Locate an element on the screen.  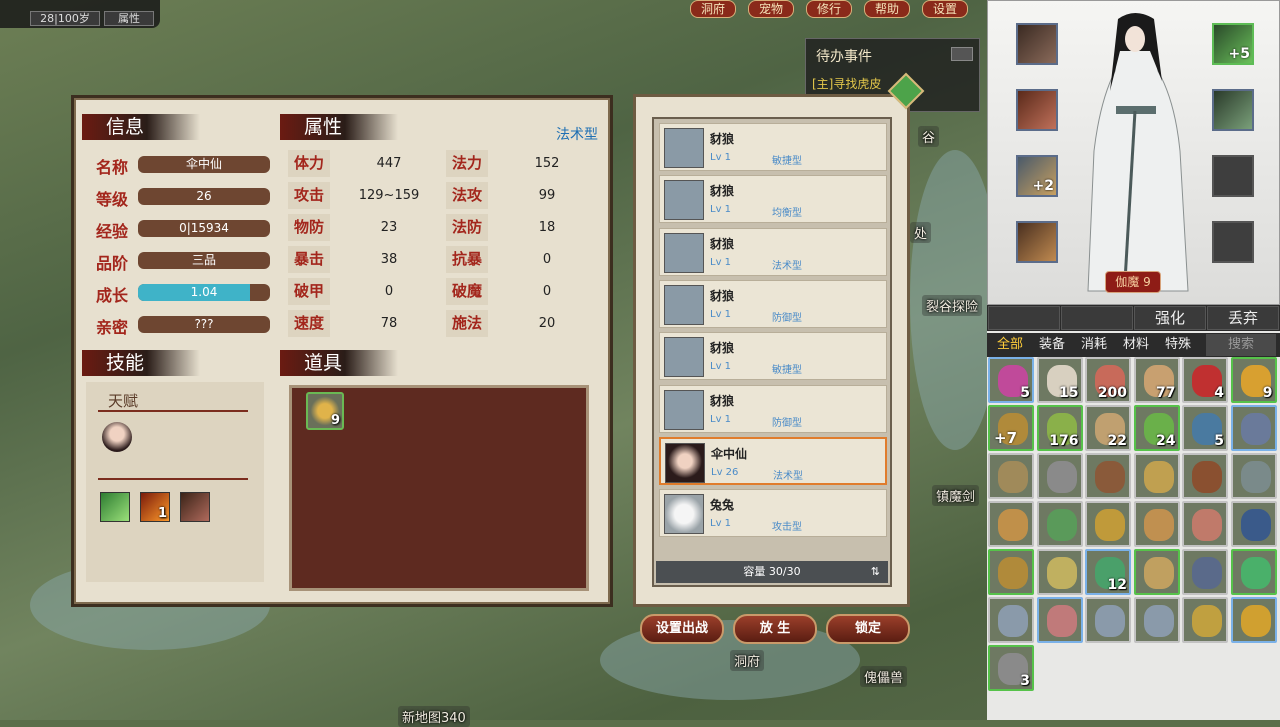
menu-cave-button: 洞府 is located at coordinates (713, 9).